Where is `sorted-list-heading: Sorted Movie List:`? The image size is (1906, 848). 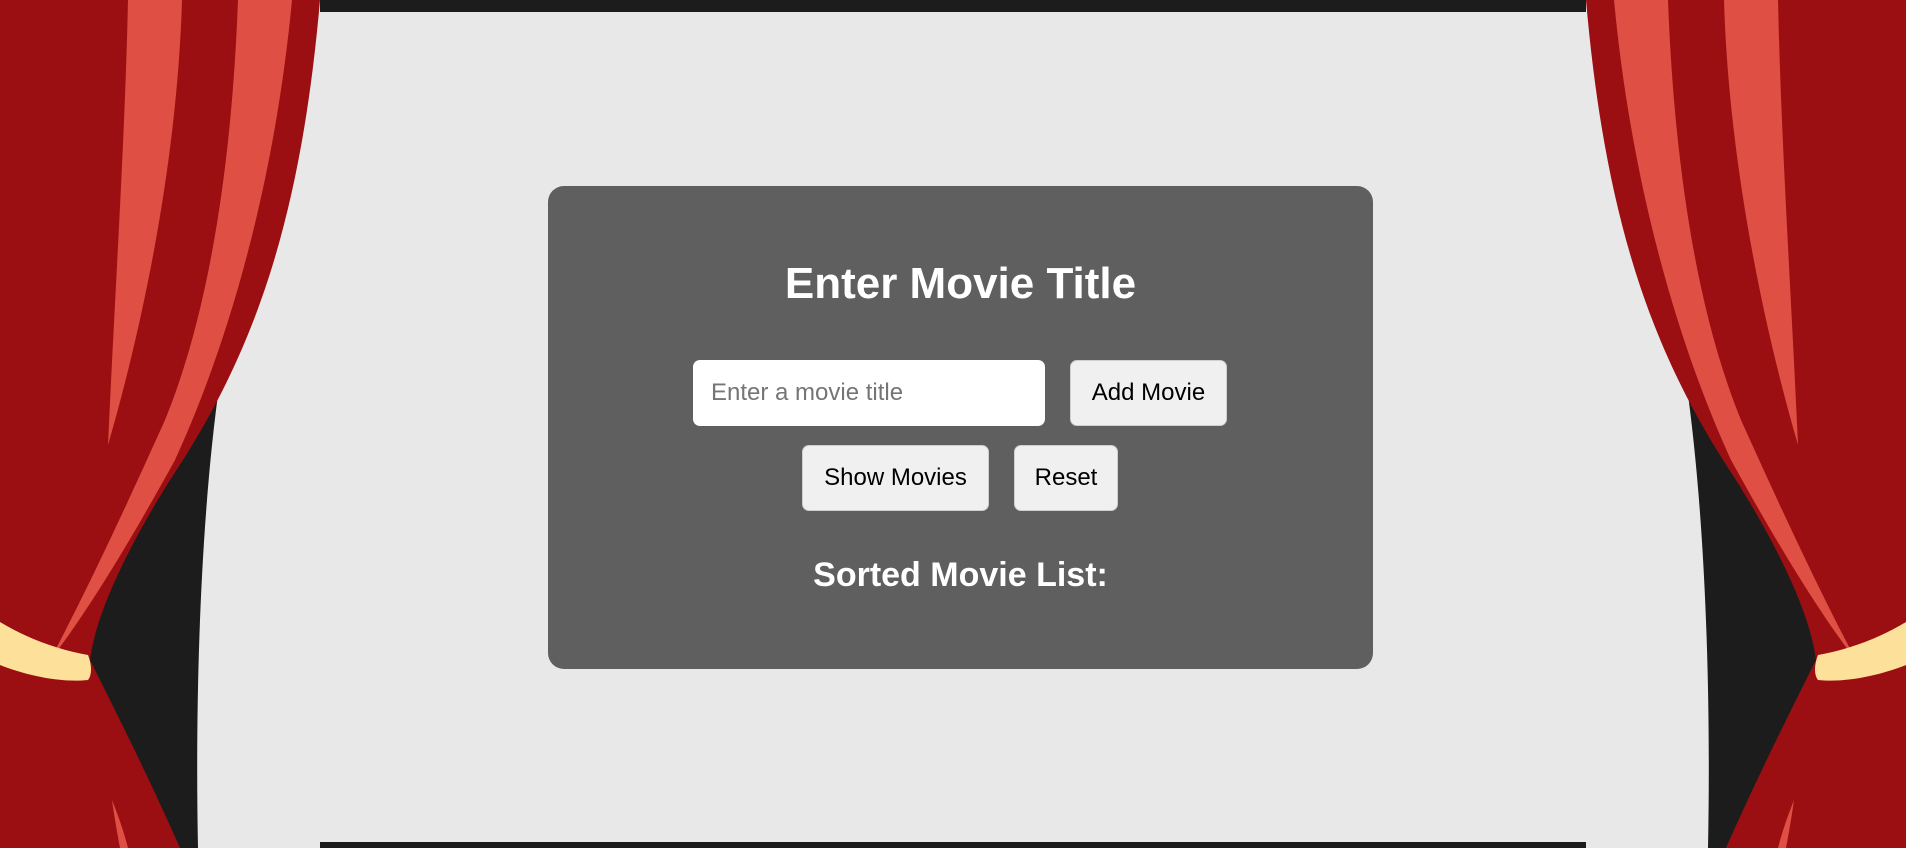
sorted-list-heading: Sorted Movie List: is located at coordinates (960, 575).